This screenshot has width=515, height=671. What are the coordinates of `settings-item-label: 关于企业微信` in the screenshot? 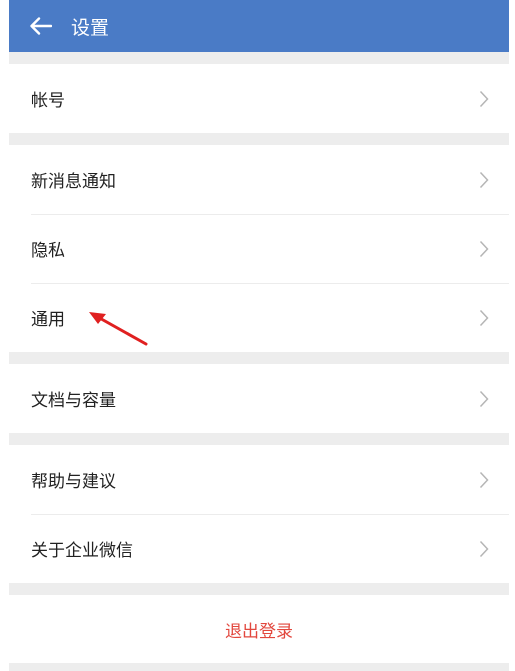 It's located at (82, 551).